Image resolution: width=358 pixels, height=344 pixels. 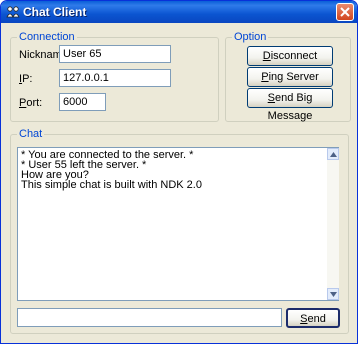 What do you see at coordinates (55, 12) in the screenshot?
I see `window-title: Chat Client` at bounding box center [55, 12].